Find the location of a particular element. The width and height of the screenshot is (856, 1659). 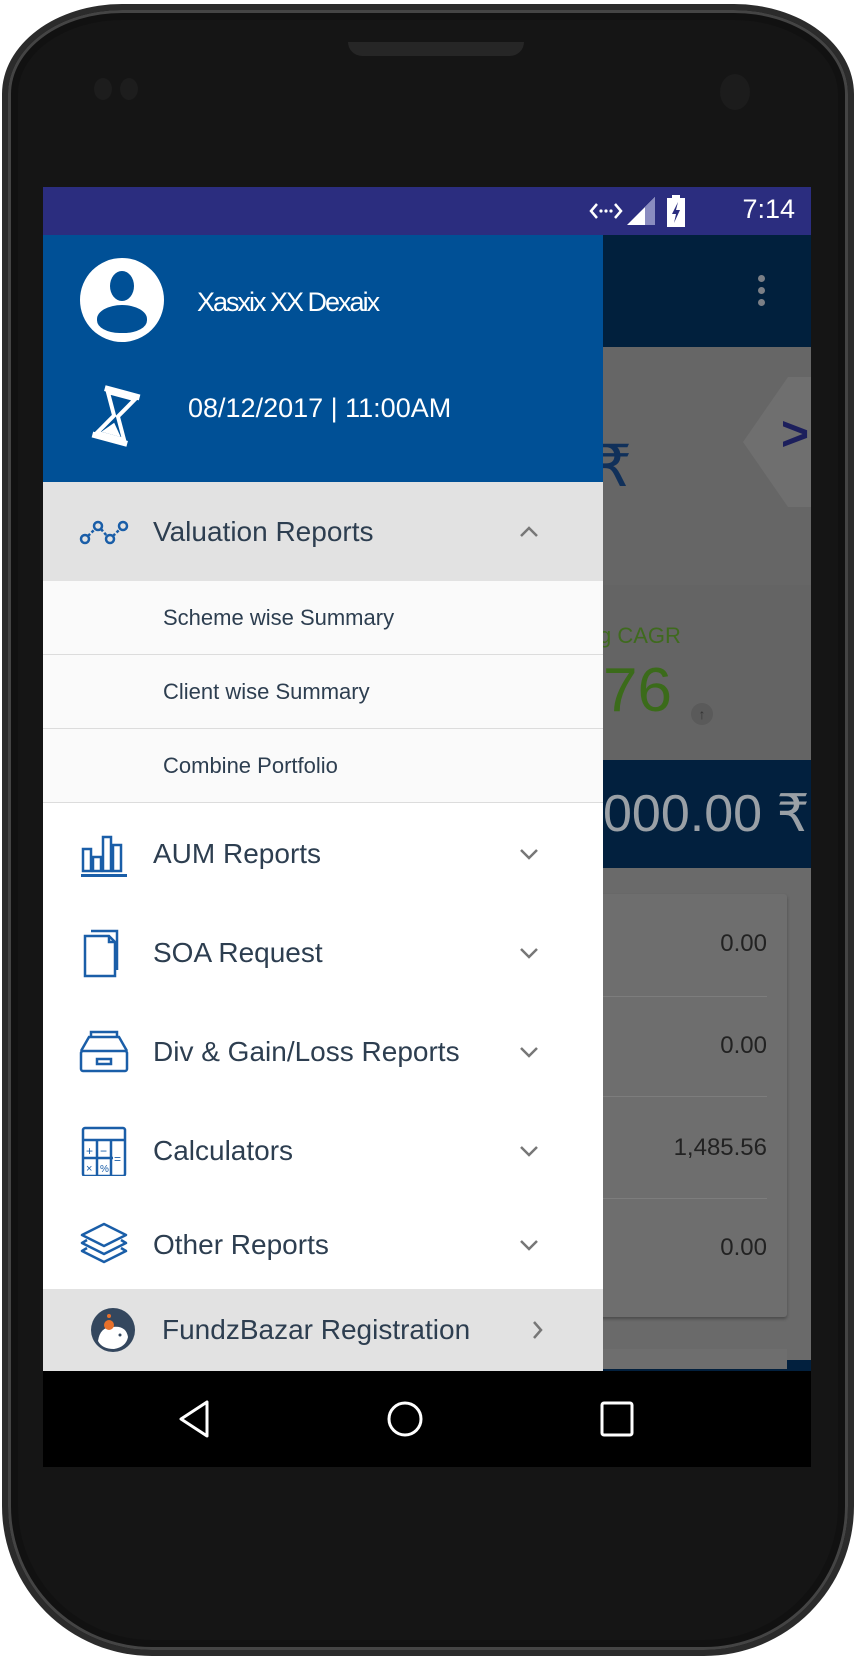

cagr-value: 76 is located at coordinates (637, 690).